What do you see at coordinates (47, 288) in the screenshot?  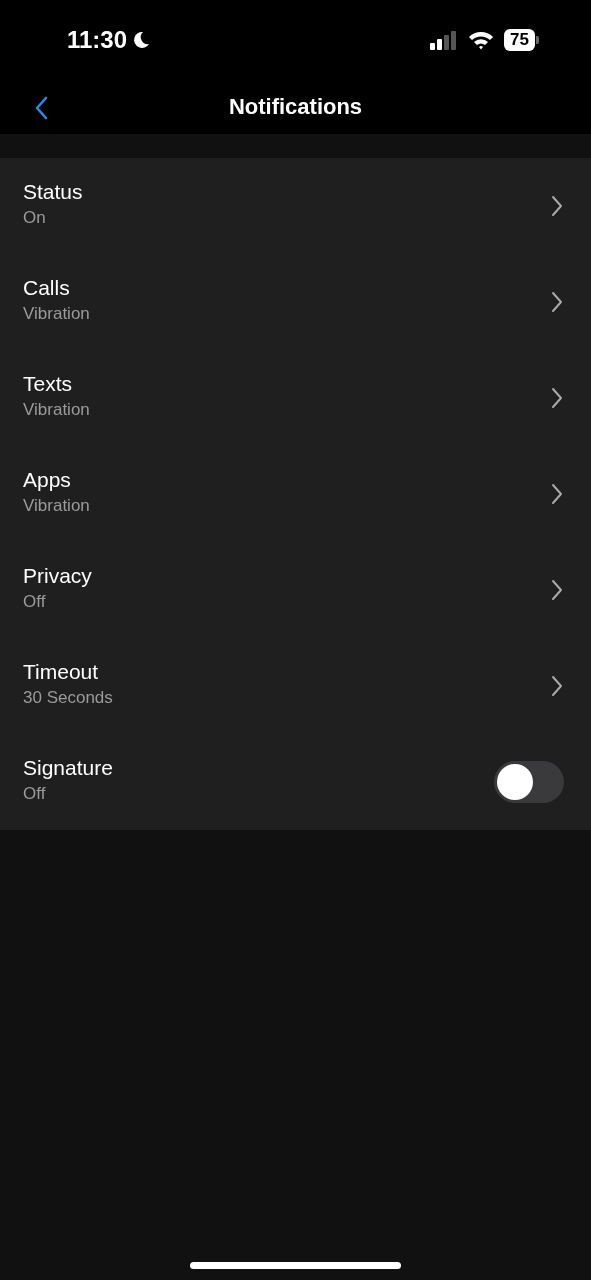 I see `setting-title: Calls` at bounding box center [47, 288].